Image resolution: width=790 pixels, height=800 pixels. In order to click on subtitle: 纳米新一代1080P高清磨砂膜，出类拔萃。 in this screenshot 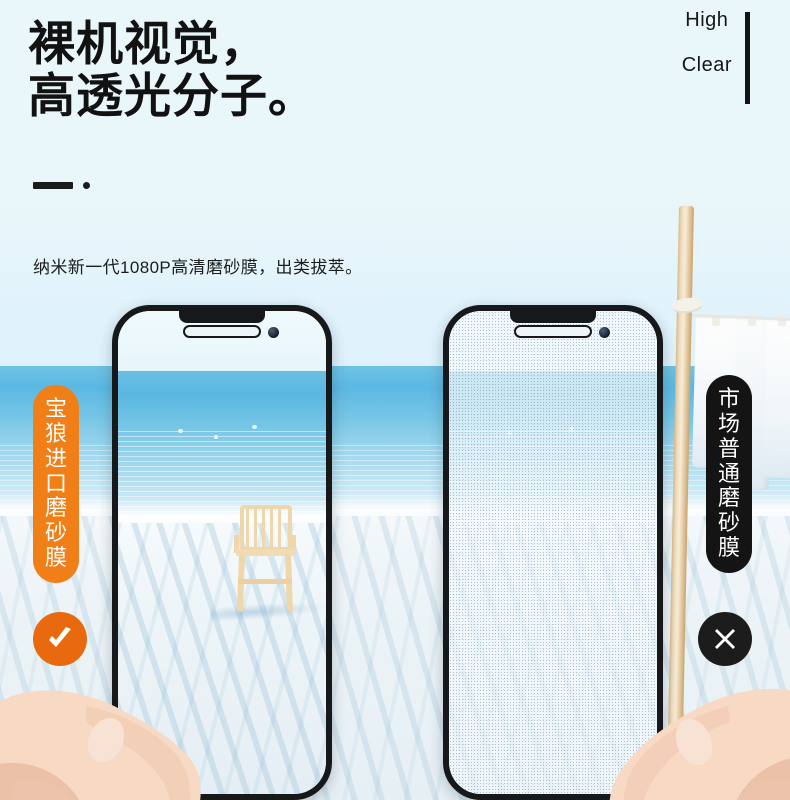, I will do `click(198, 267)`.